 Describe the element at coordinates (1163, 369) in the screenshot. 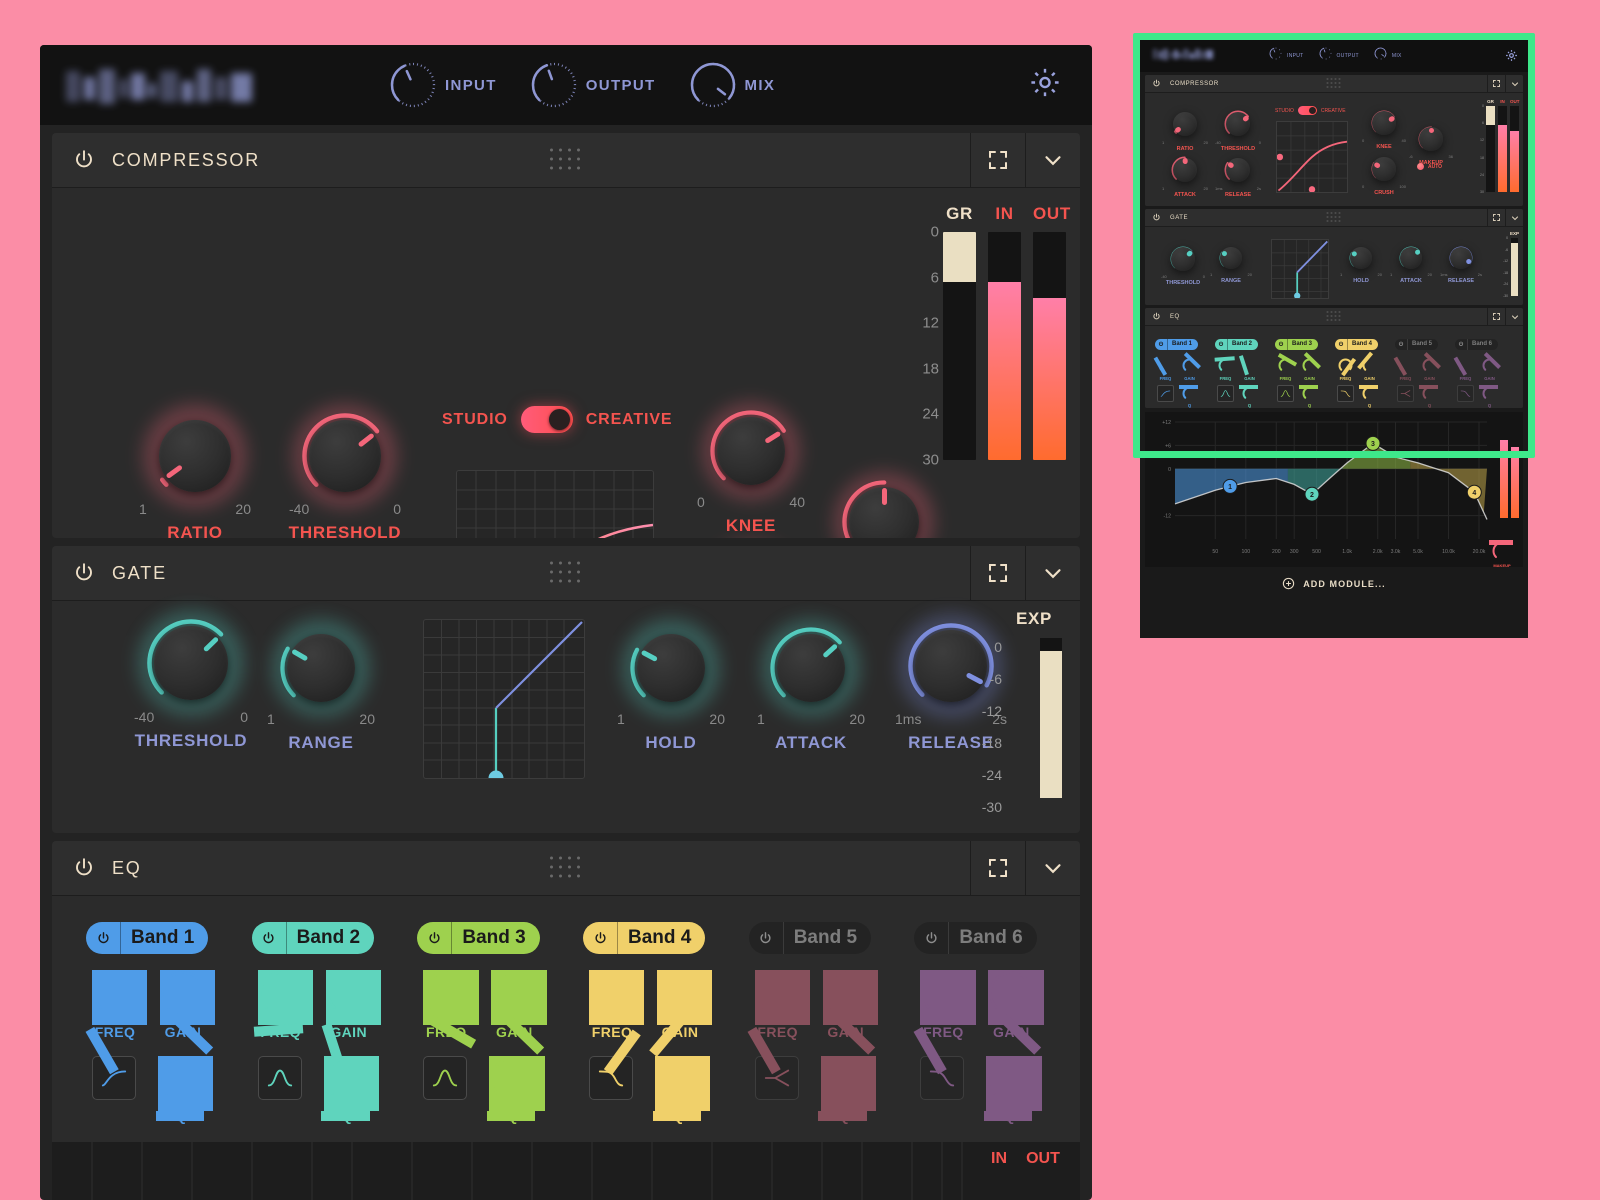

I see `thumb-eq-band-1-freq: FREQ` at that location.